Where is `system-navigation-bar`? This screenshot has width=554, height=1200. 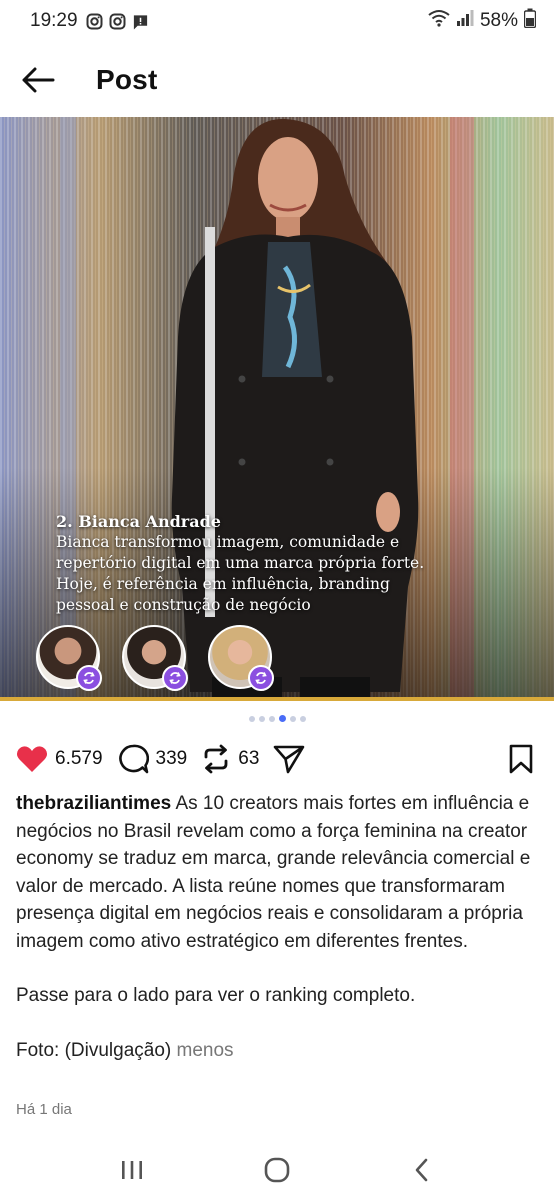
system-navigation-bar is located at coordinates (277, 1170).